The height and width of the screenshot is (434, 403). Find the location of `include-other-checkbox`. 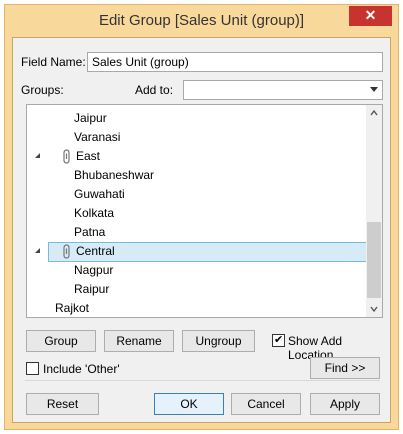

include-other-checkbox is located at coordinates (32, 368).